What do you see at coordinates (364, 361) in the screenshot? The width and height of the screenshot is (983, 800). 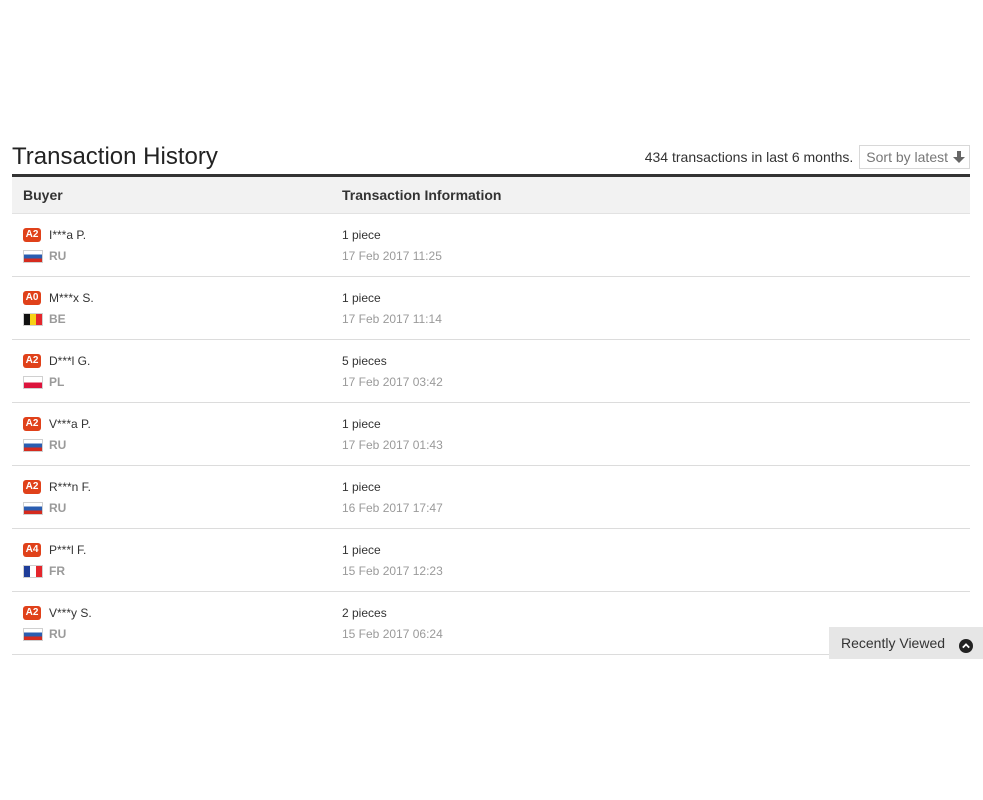 I see `quantity: 5 pieces` at bounding box center [364, 361].